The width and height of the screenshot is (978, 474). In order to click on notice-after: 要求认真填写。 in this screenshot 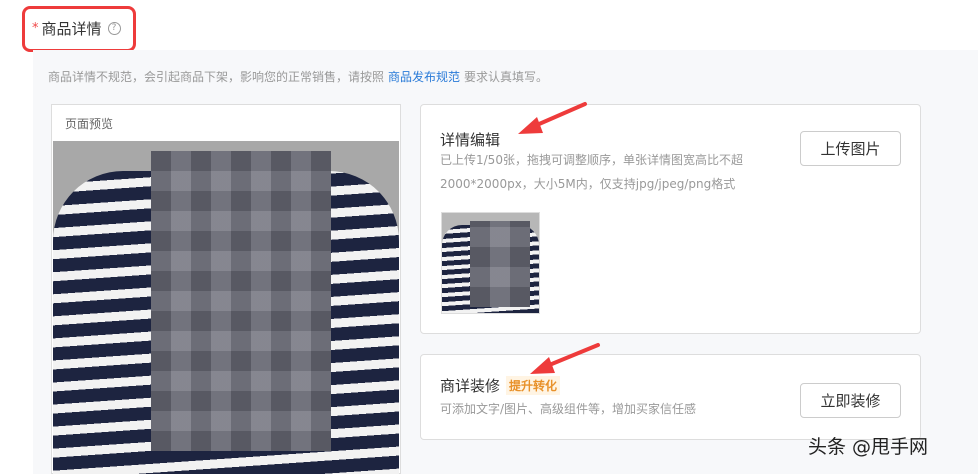, I will do `click(506, 77)`.